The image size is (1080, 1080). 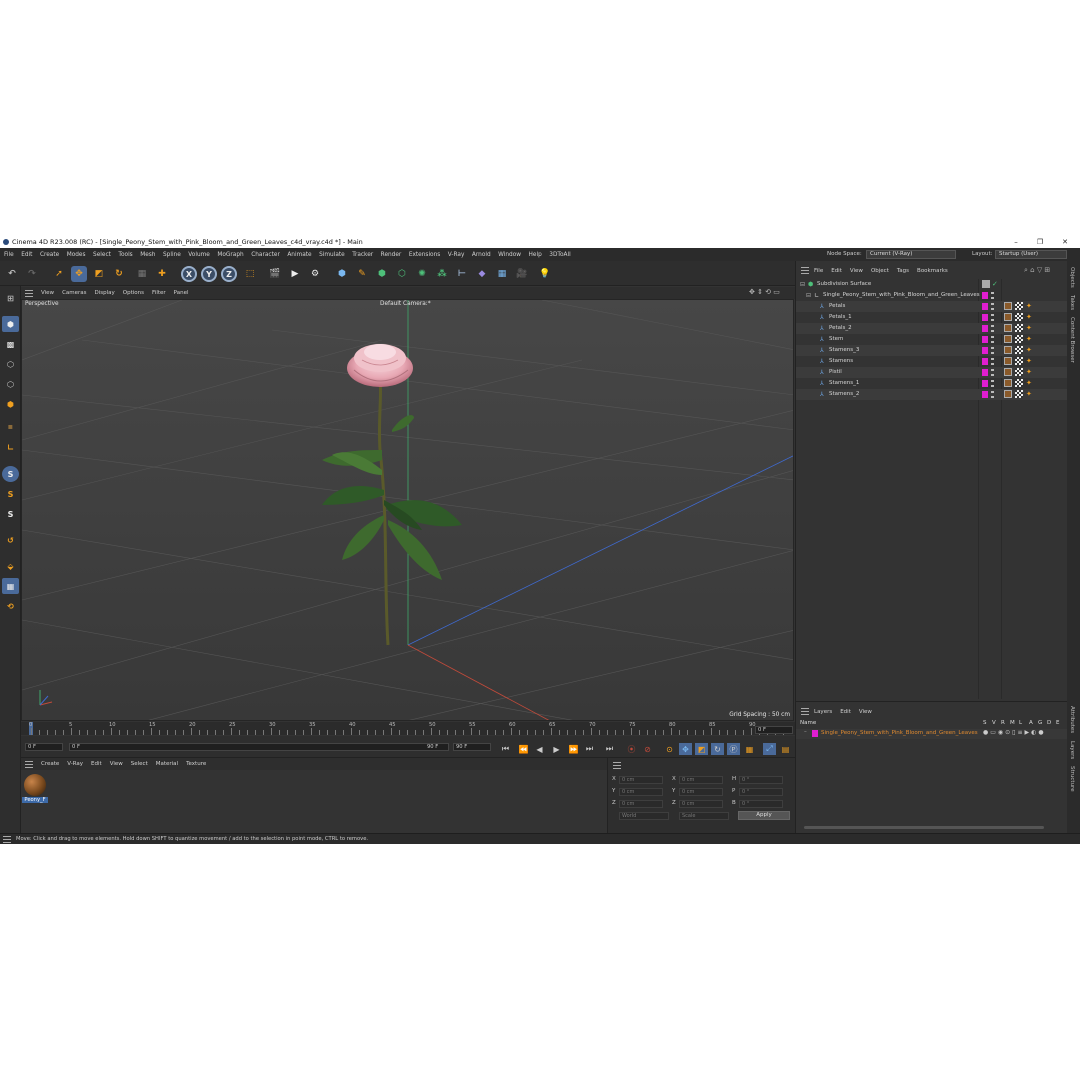 What do you see at coordinates (159, 293) in the screenshot?
I see `viewport-menu-filter: Filter` at bounding box center [159, 293].